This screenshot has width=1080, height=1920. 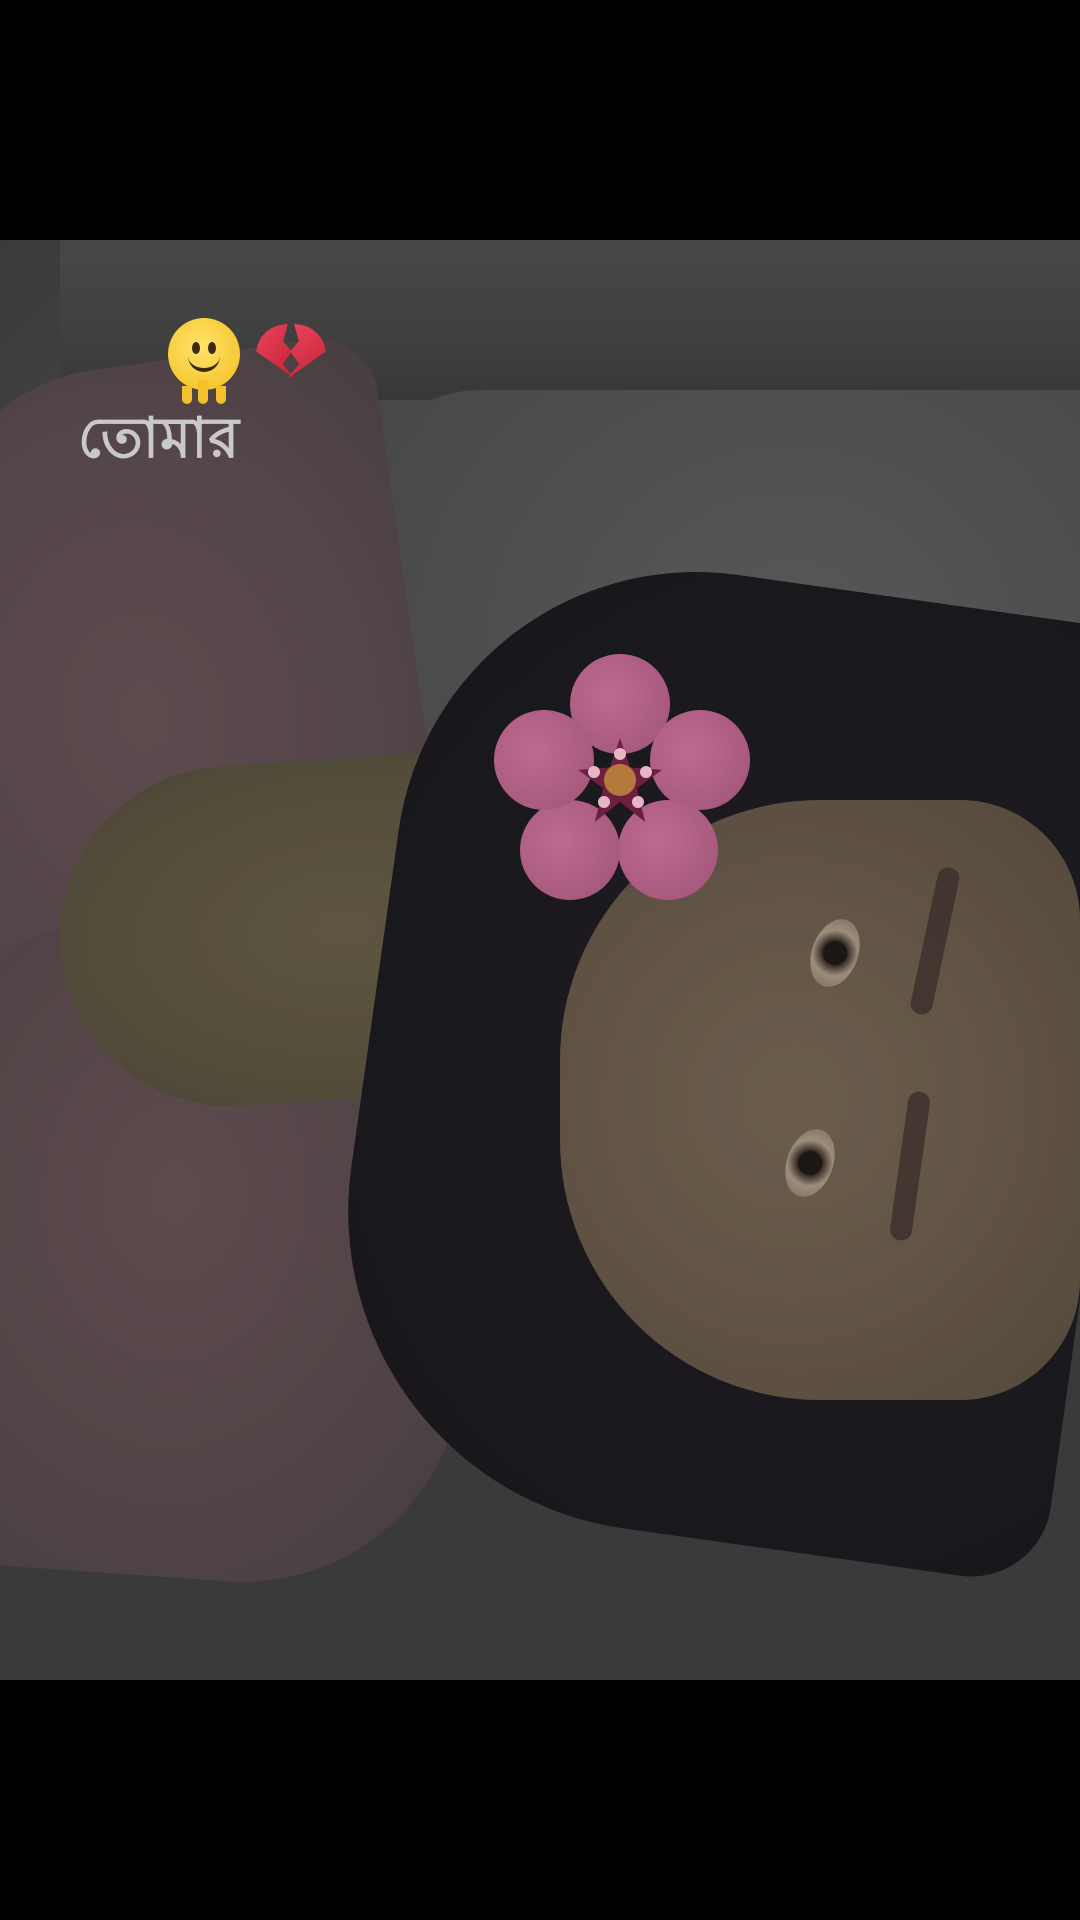 What do you see at coordinates (247, 361) in the screenshot?
I see `emoji-overlay` at bounding box center [247, 361].